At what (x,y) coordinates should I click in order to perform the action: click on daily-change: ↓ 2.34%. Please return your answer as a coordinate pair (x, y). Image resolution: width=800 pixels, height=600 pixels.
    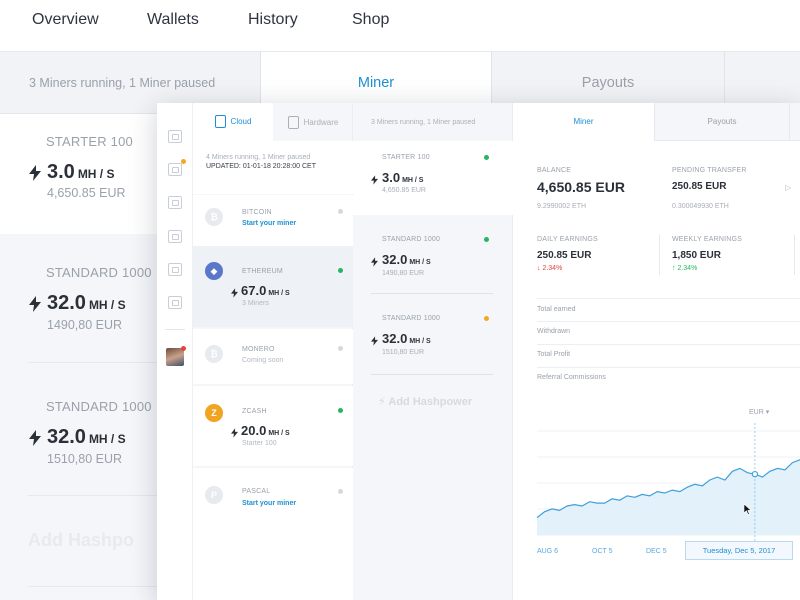
    Looking at the image, I should click on (550, 268).